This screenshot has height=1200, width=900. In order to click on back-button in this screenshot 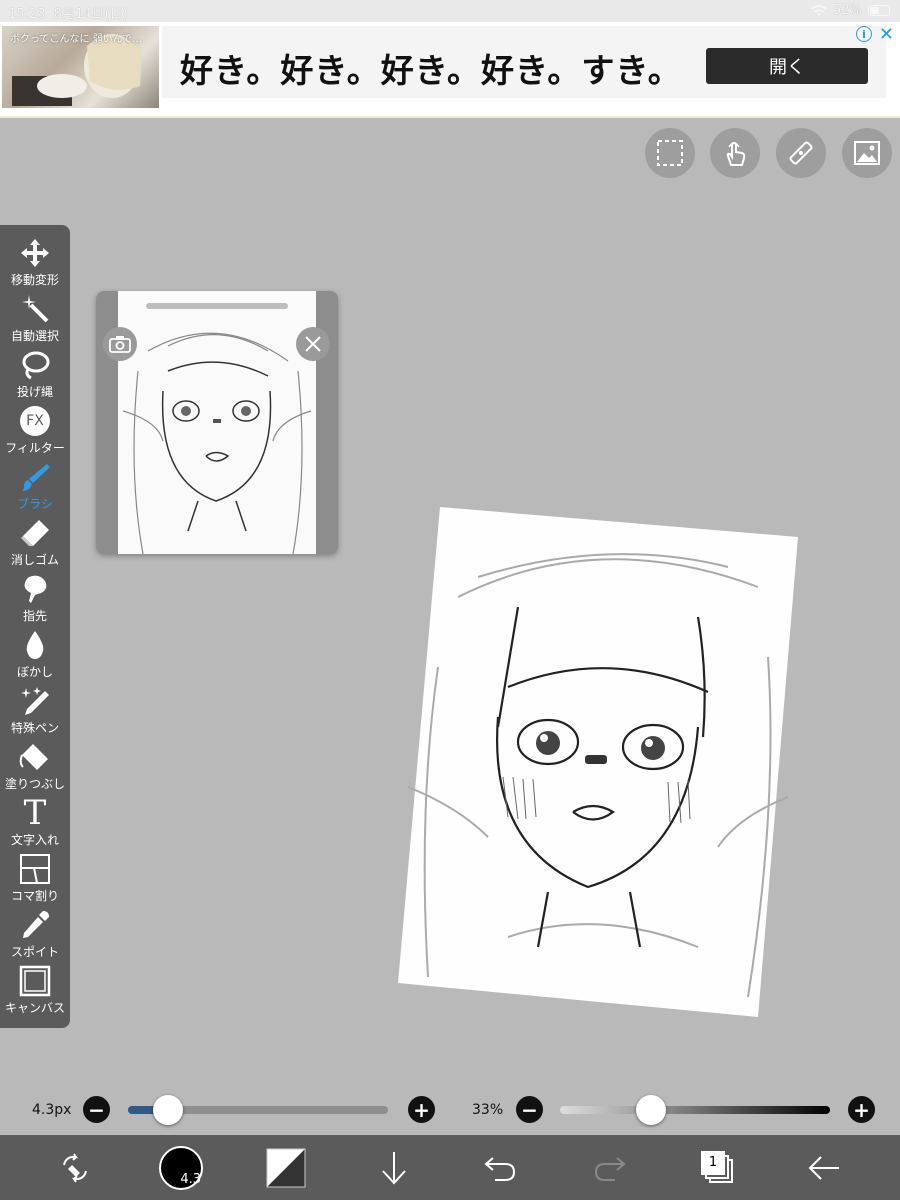, I will do `click(824, 1167)`.